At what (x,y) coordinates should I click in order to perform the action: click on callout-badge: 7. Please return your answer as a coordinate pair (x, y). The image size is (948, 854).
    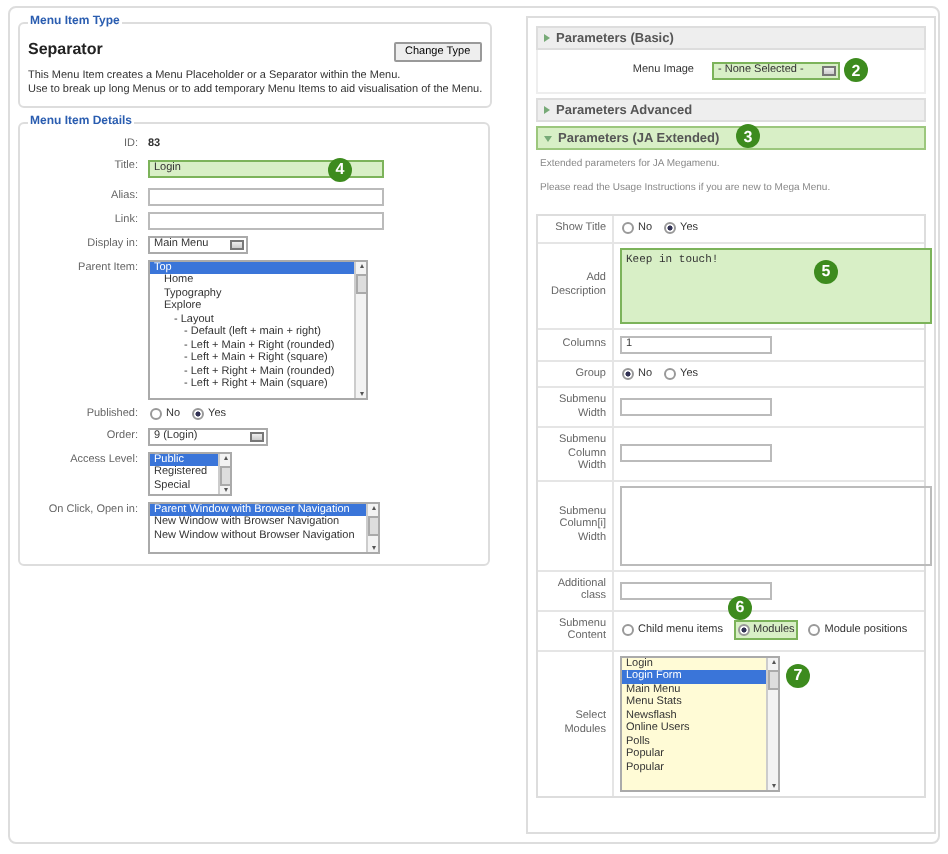
    Looking at the image, I should click on (798, 675).